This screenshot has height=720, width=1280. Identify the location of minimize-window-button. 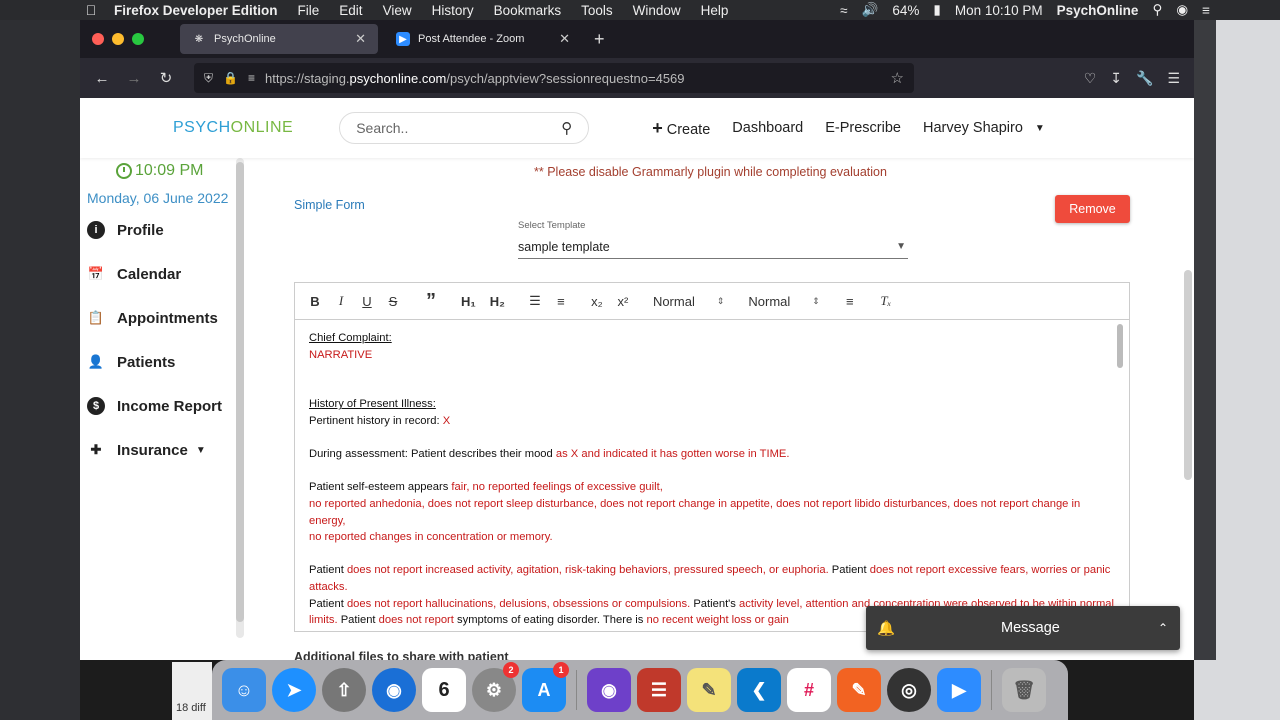
(118, 39).